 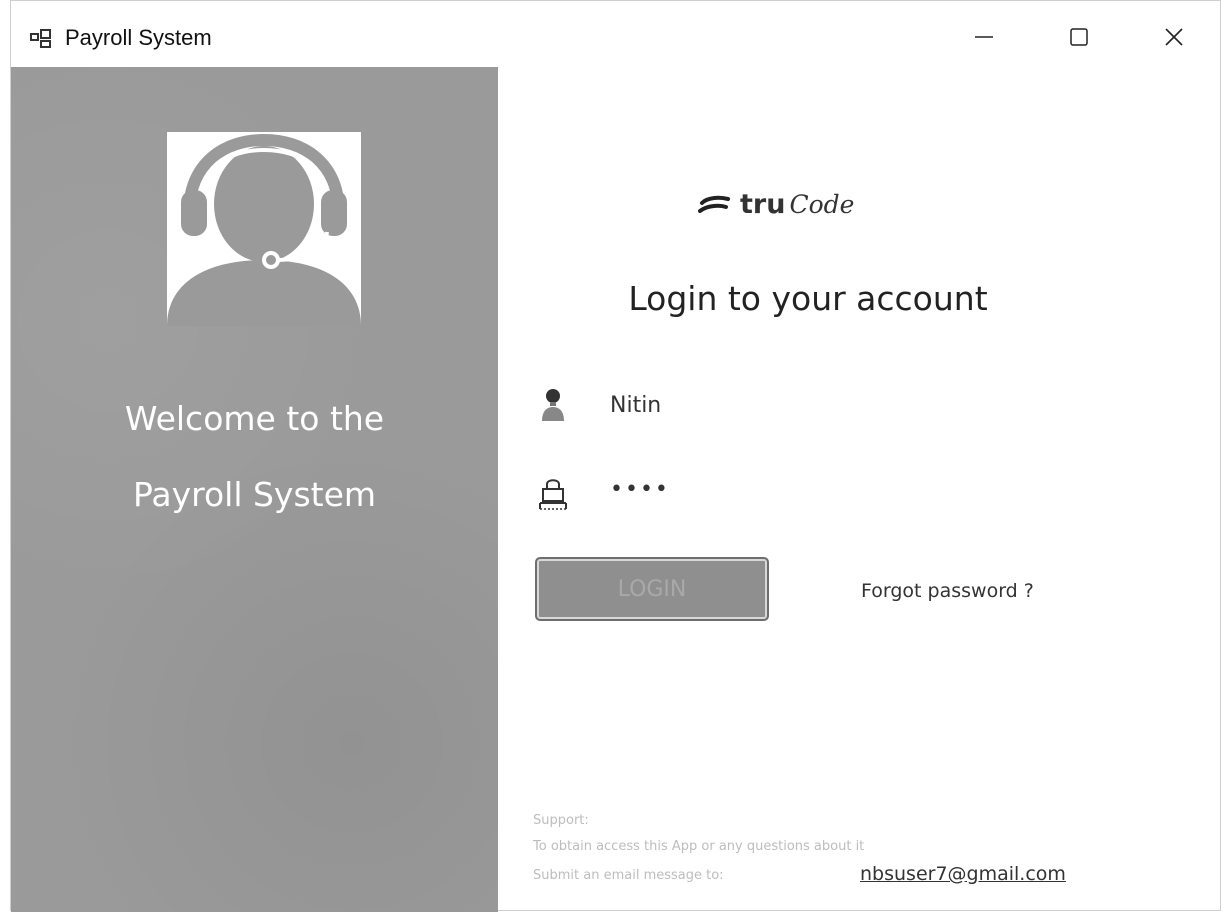 I want to click on avatar, so click(x=264, y=229).